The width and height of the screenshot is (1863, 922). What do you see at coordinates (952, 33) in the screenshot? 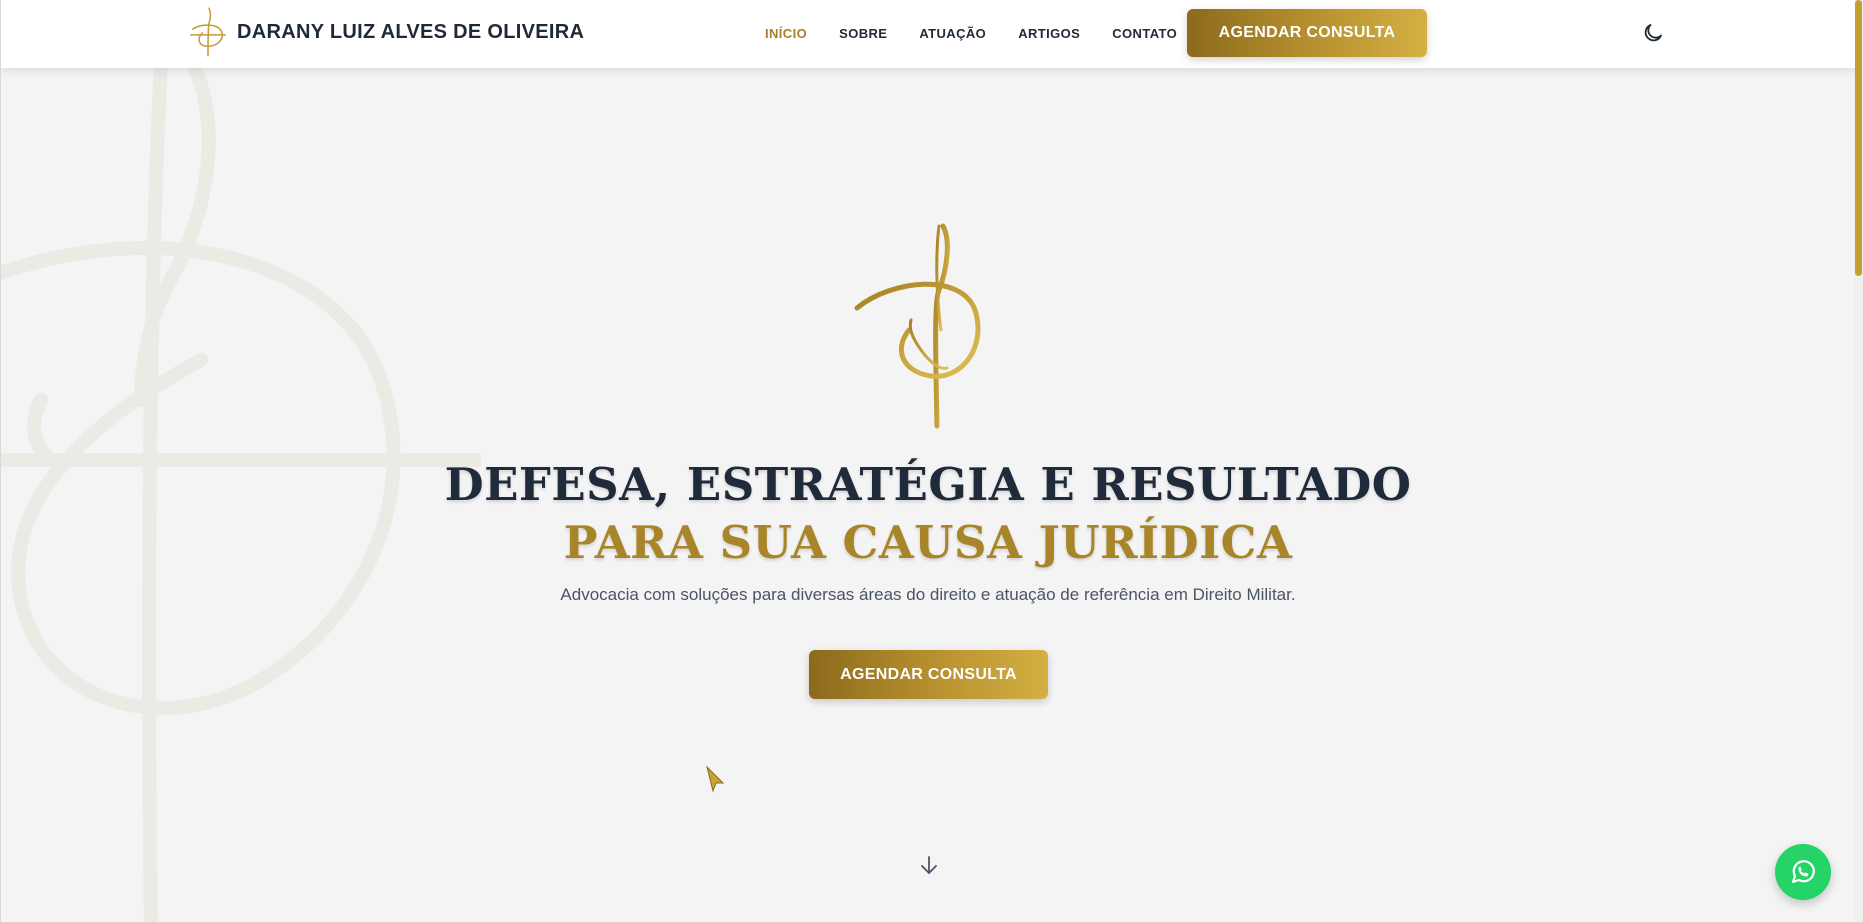
I see `nav-atuacao: ATUAÇÃO` at bounding box center [952, 33].